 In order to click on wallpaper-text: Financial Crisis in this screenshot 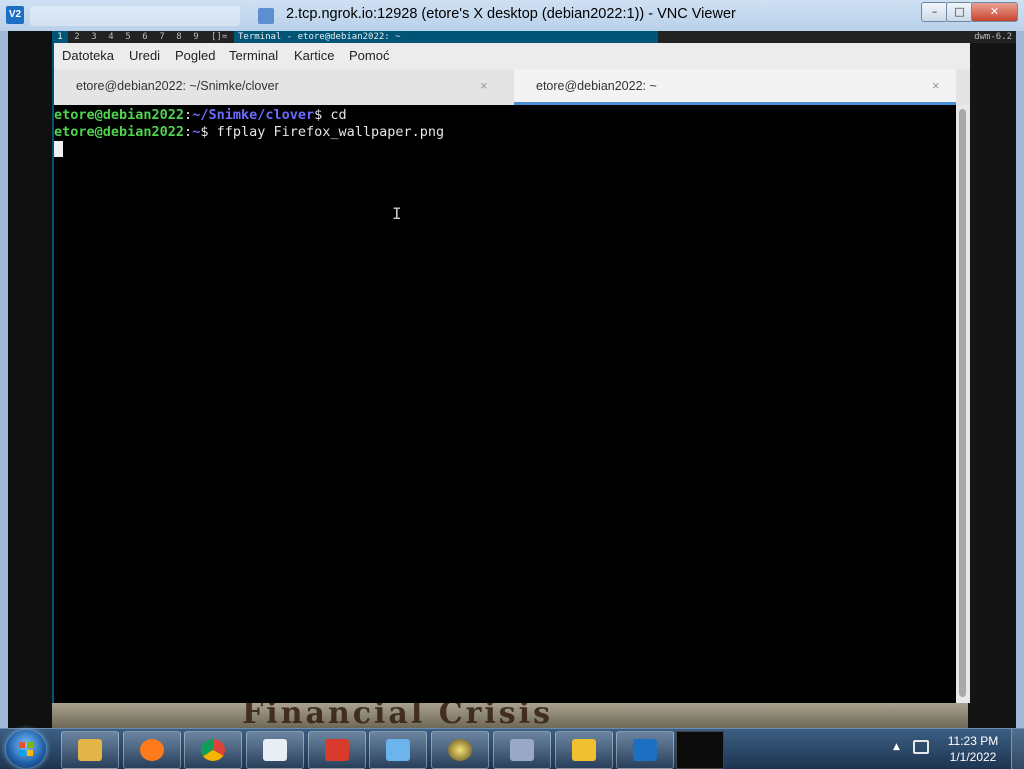, I will do `click(397, 712)`.